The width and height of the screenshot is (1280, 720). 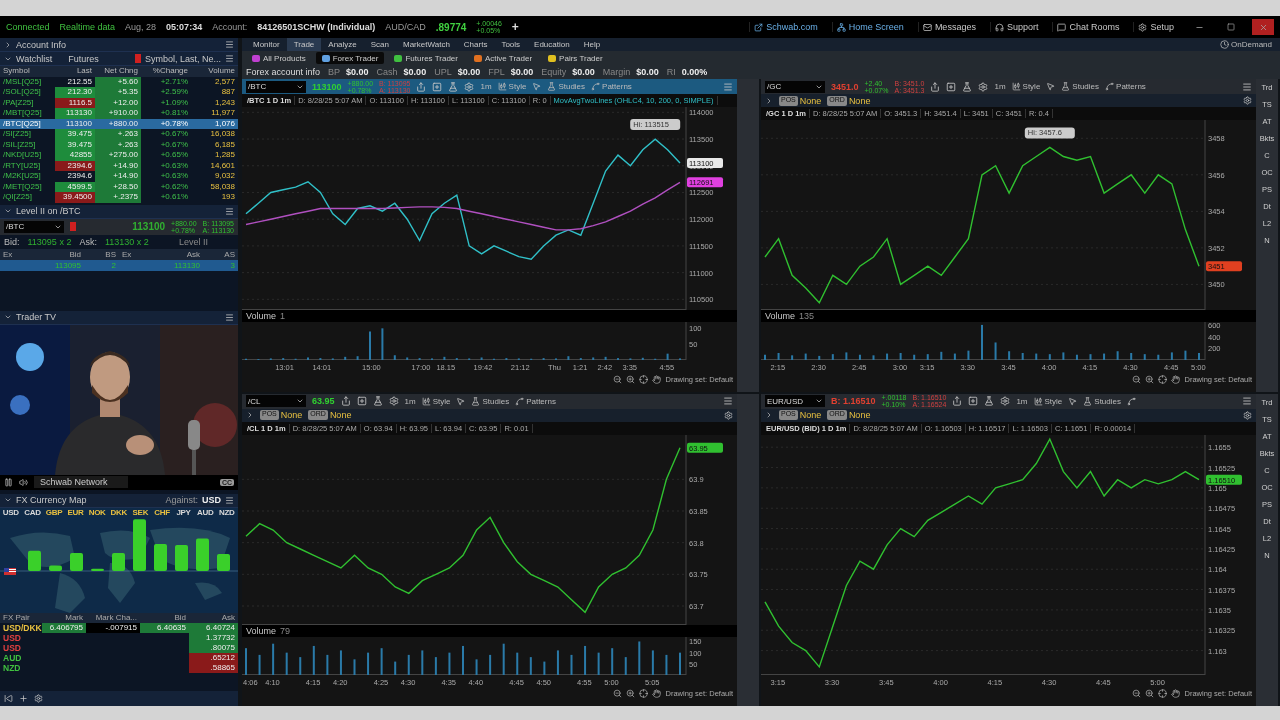 I want to click on patterns-icon, so click(x=1131, y=401).